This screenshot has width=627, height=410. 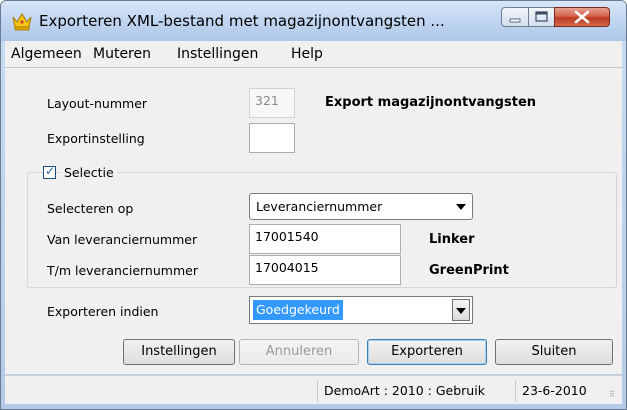 I want to click on close-icon, so click(x=582, y=17).